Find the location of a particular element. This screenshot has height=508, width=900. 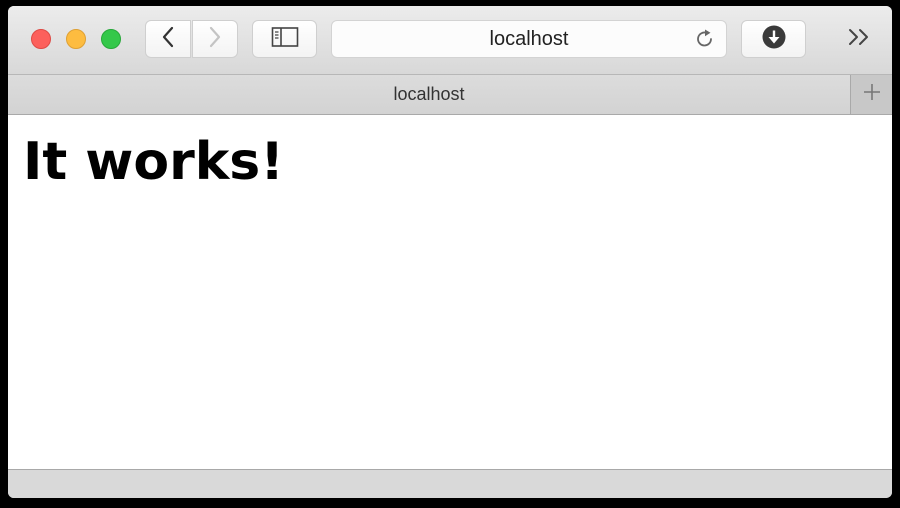

address-bar: localhost is located at coordinates (529, 39).